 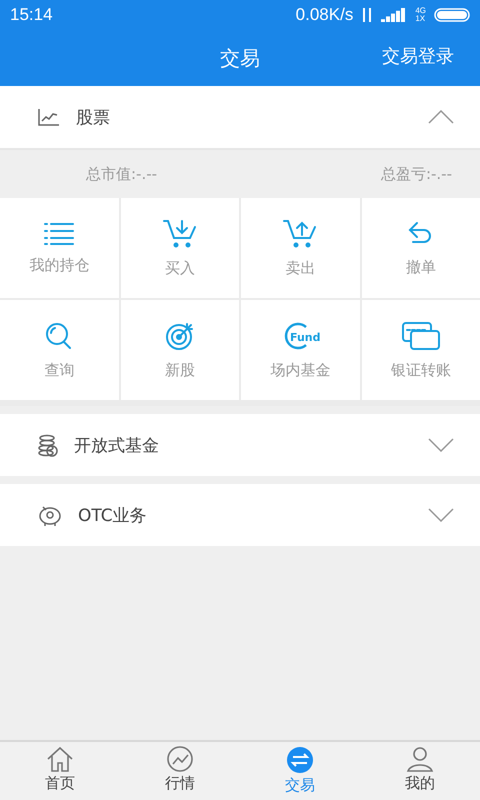 What do you see at coordinates (416, 174) in the screenshot?
I see `summary-value: 总盈亏:-.--` at bounding box center [416, 174].